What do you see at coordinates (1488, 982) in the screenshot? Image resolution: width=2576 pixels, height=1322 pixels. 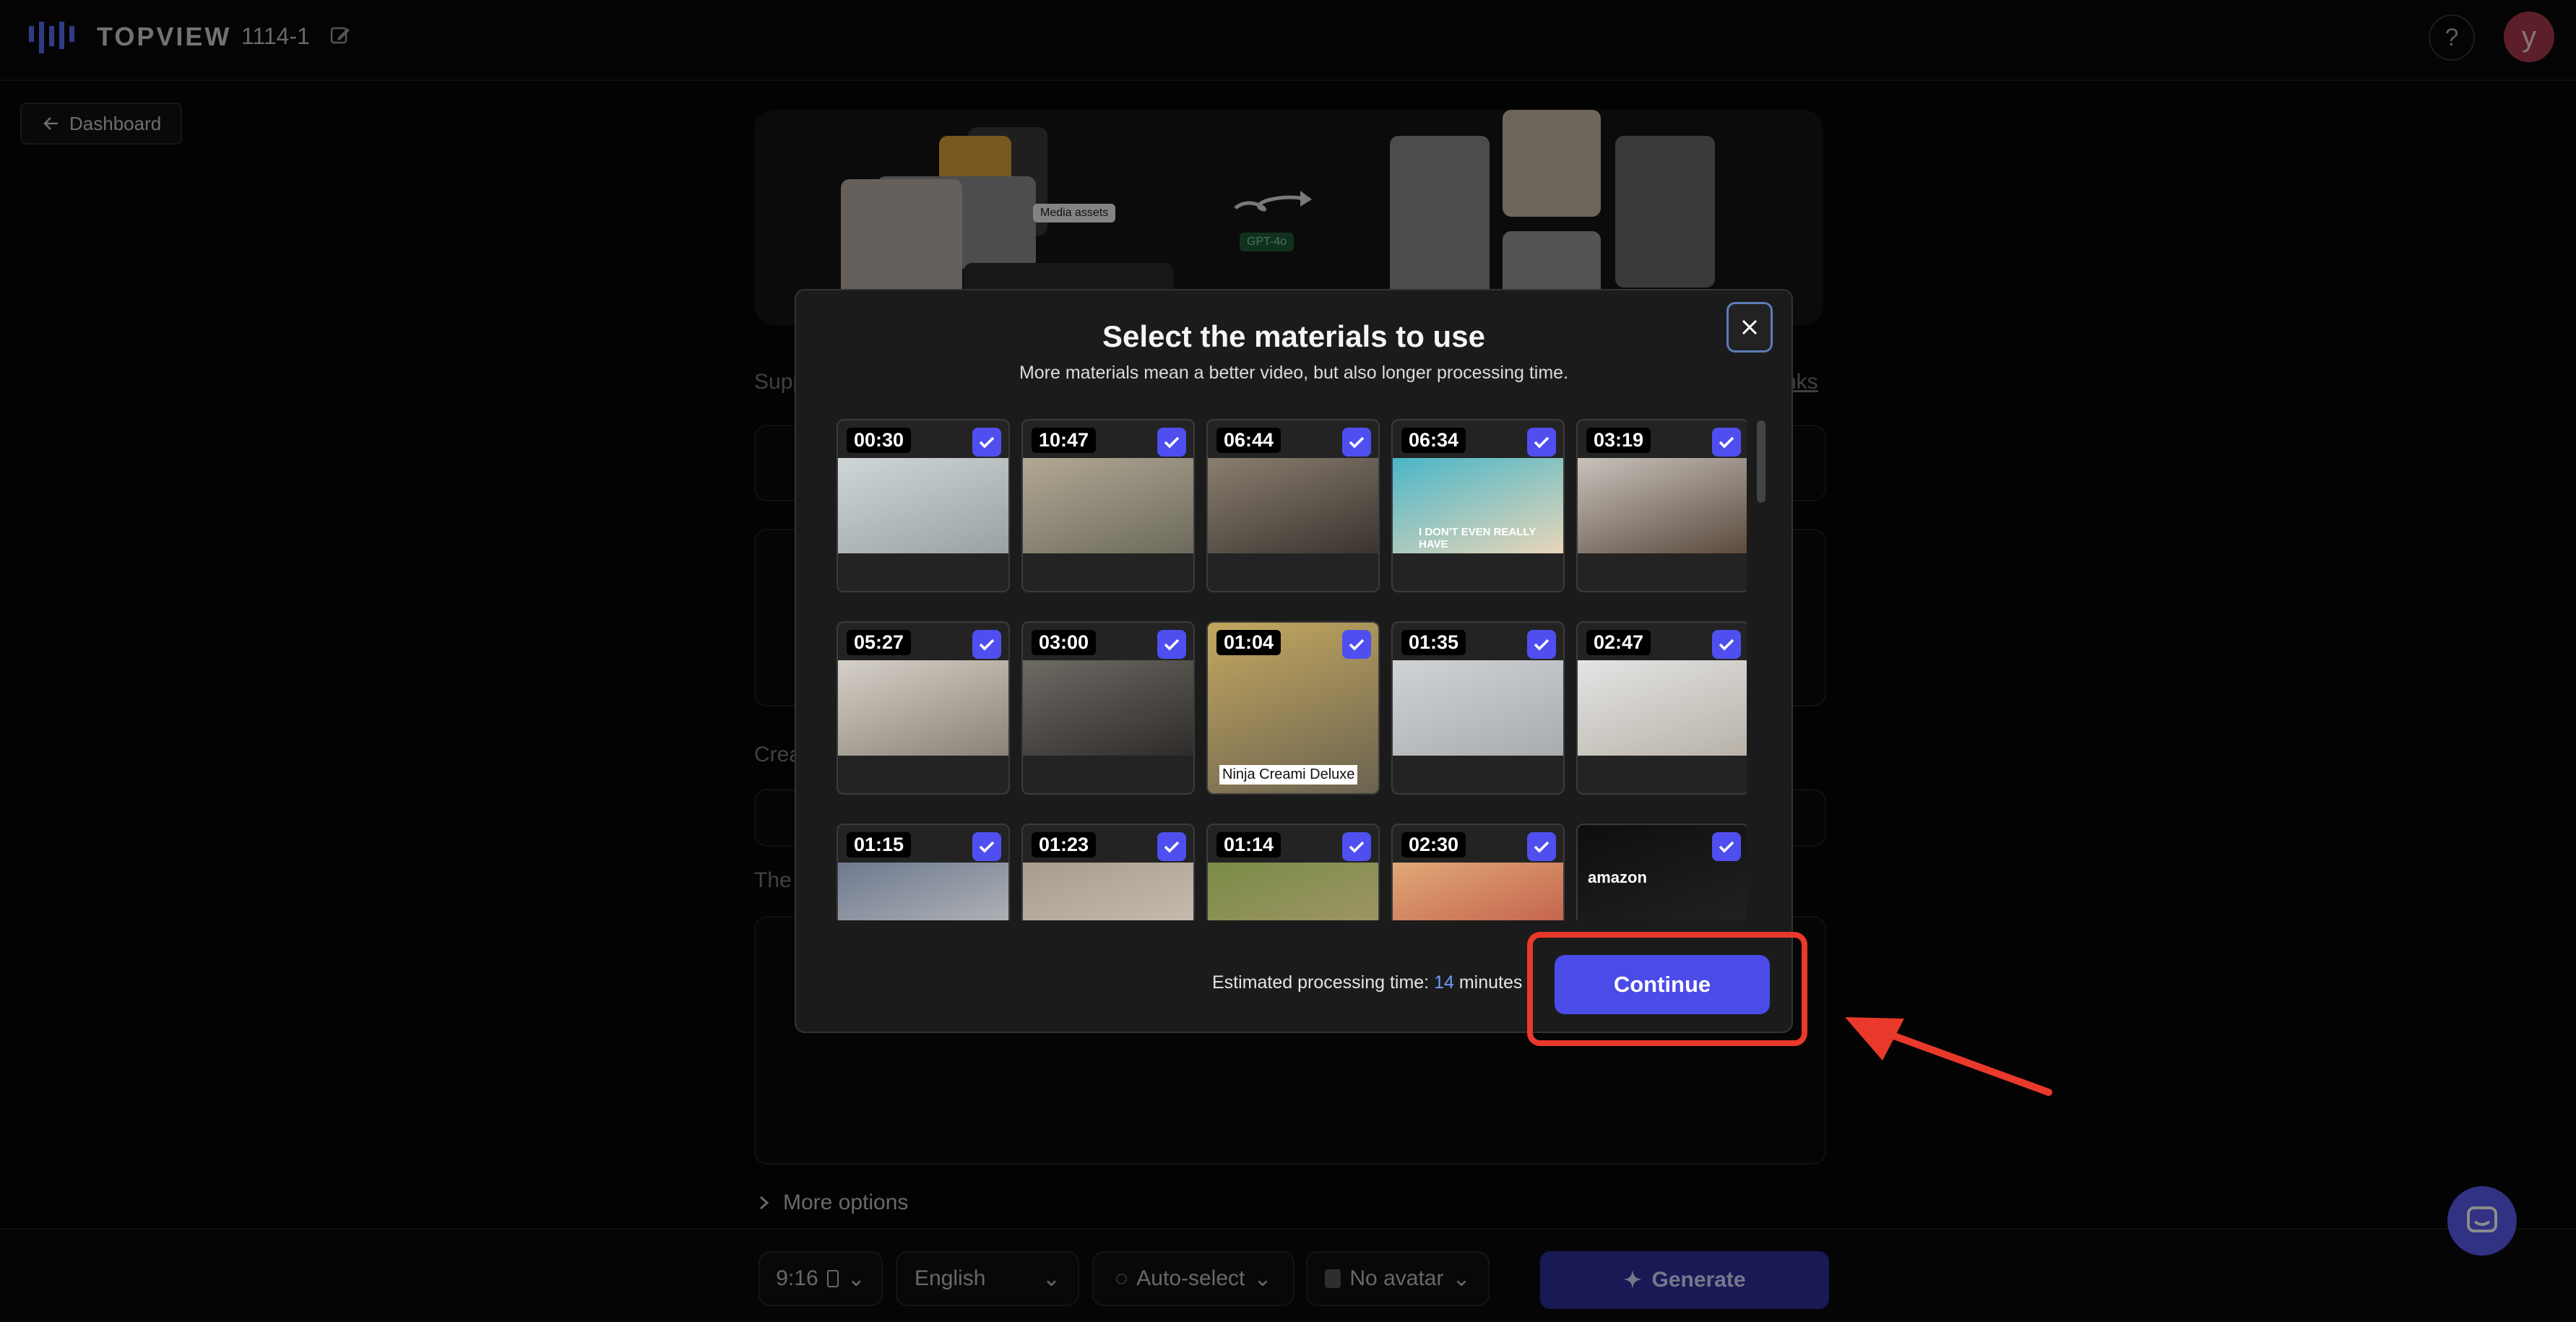 I see `estimate-suffix: minutes` at bounding box center [1488, 982].